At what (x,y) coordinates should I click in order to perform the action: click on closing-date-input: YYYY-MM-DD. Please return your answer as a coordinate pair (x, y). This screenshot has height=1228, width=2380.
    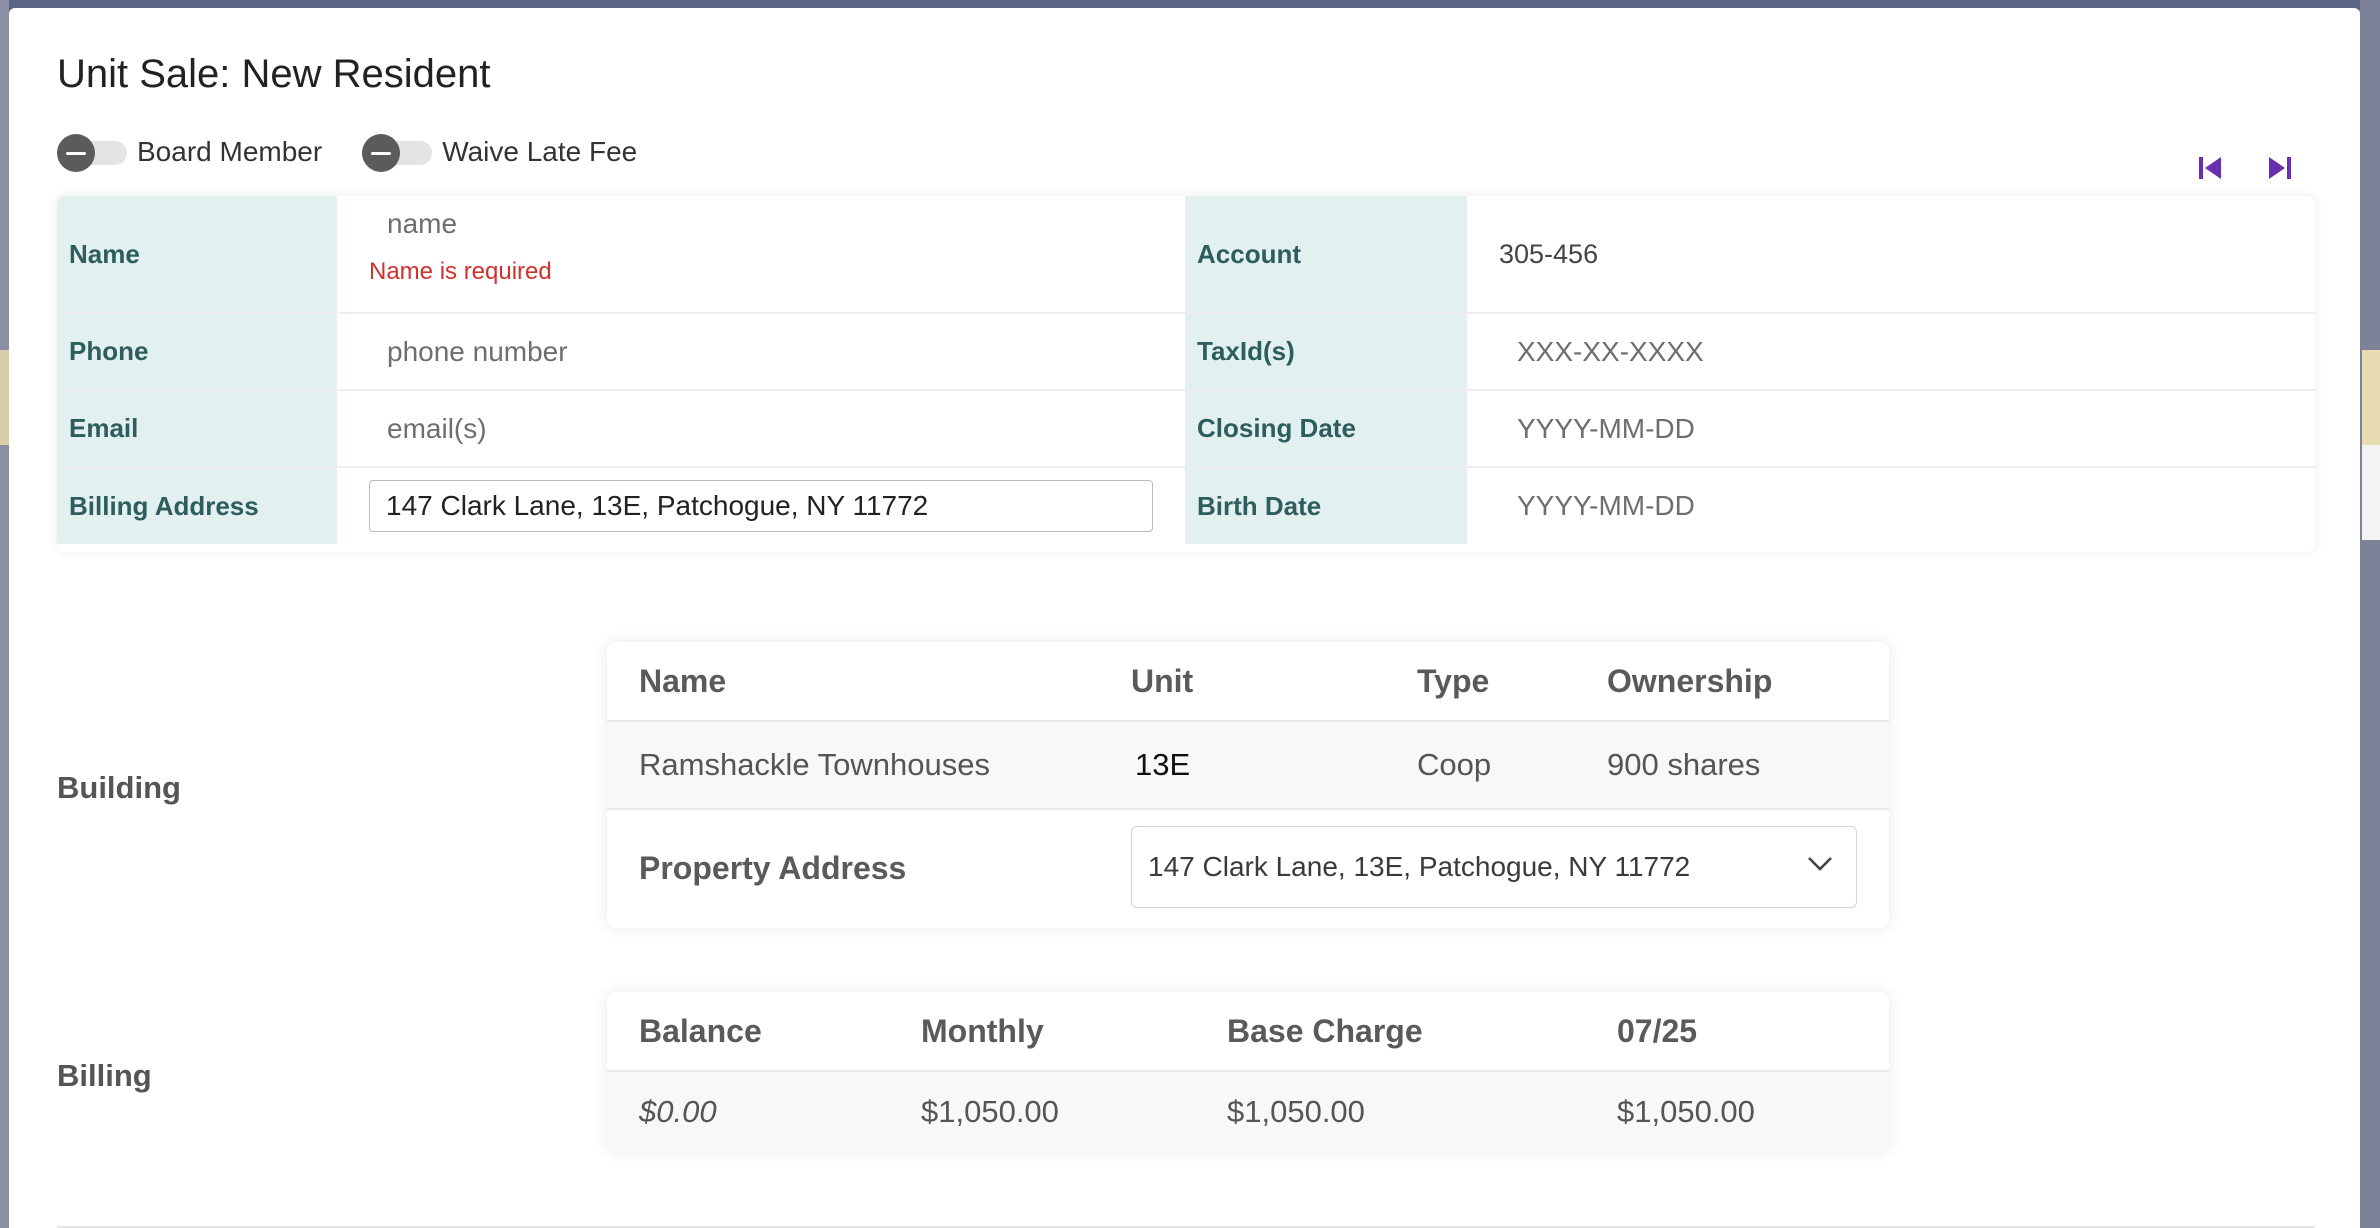
    Looking at the image, I should click on (1891, 429).